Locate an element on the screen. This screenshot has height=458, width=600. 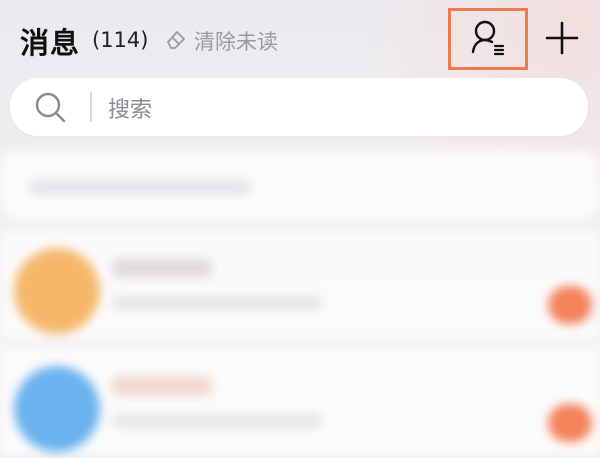
eraser-icon is located at coordinates (176, 41).